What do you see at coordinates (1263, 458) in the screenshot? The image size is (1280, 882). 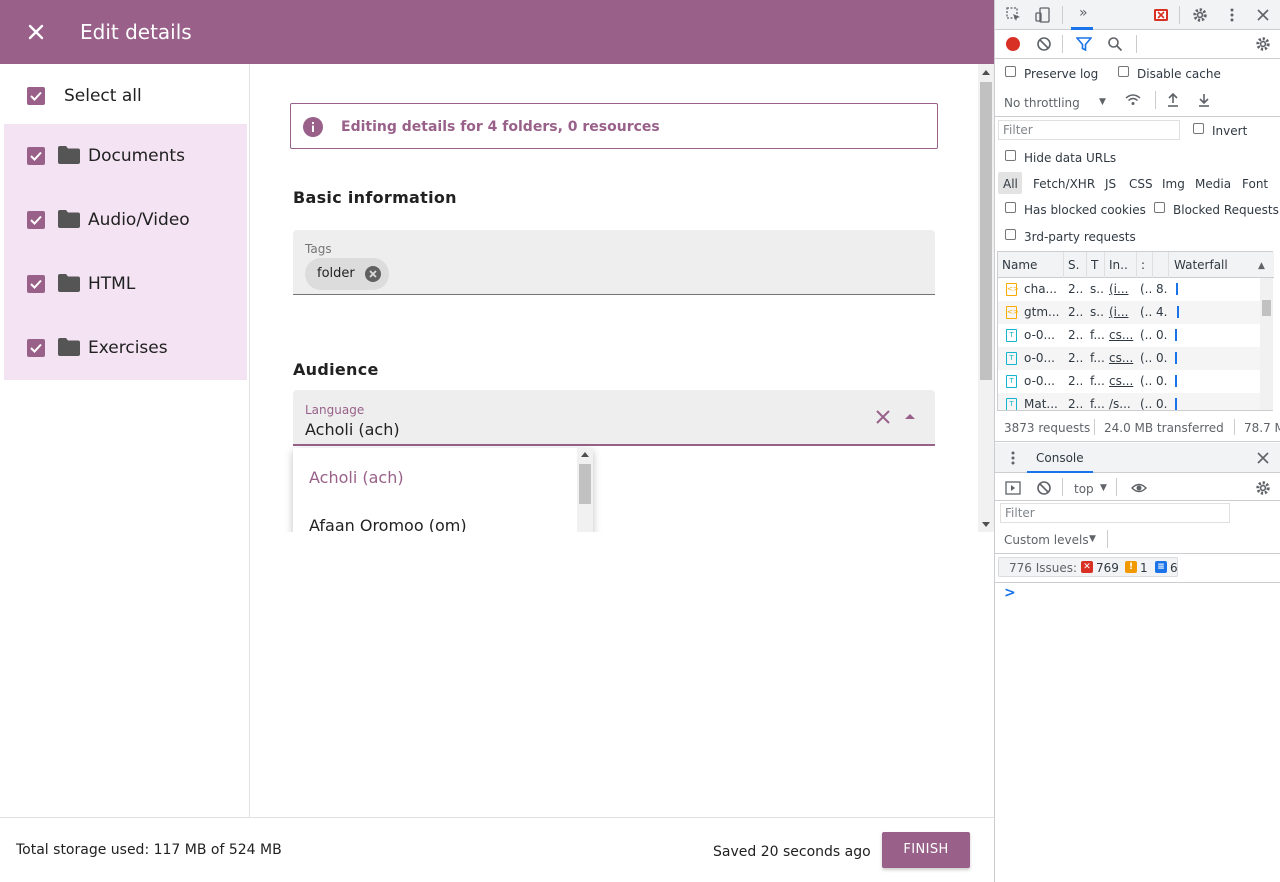 I see `close-drawer-icon` at bounding box center [1263, 458].